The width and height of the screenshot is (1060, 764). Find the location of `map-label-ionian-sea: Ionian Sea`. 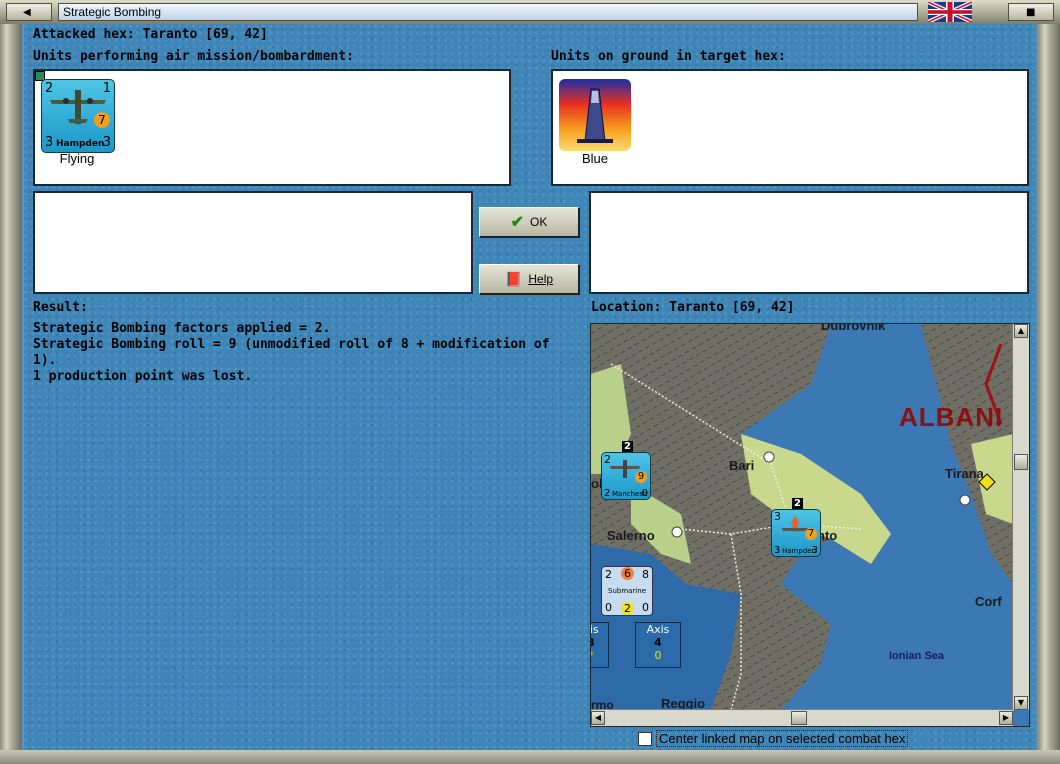

map-label-ionian-sea: Ionian Sea is located at coordinates (917, 656).